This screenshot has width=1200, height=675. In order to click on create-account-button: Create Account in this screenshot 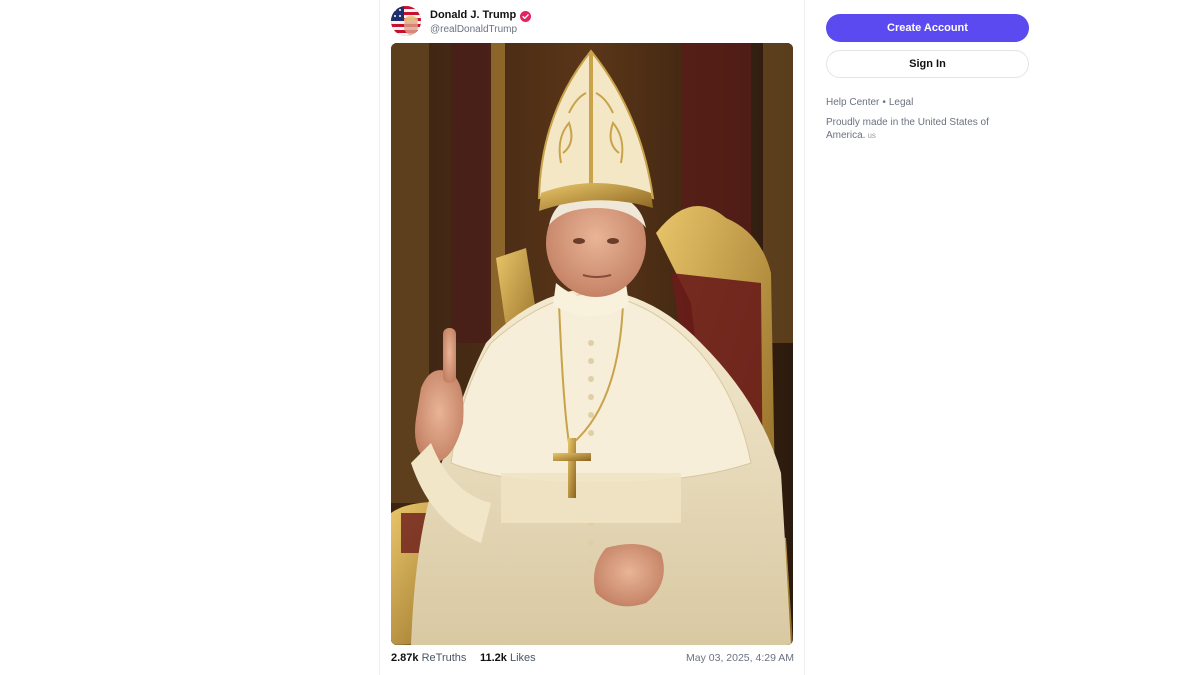, I will do `click(927, 28)`.